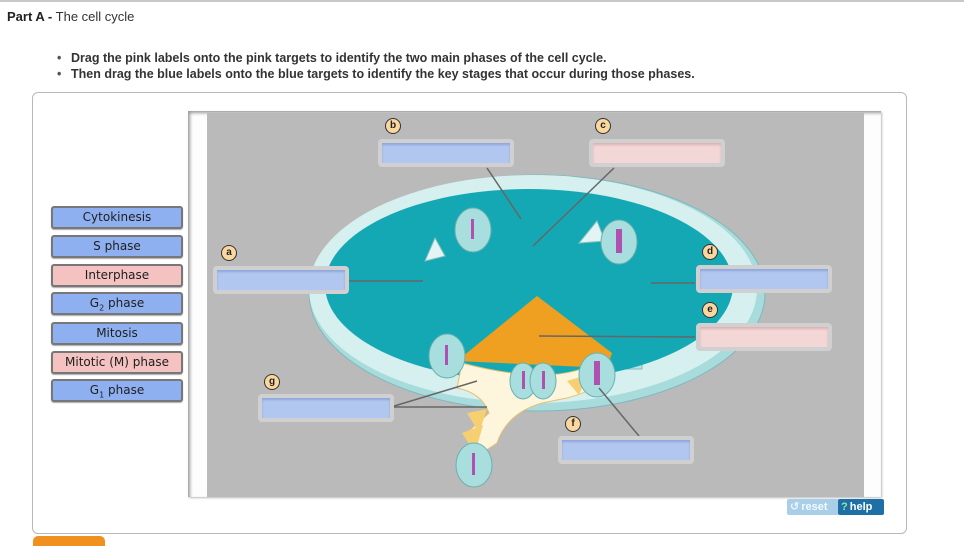  Describe the element at coordinates (482, 1) in the screenshot. I see `top-divider` at that location.